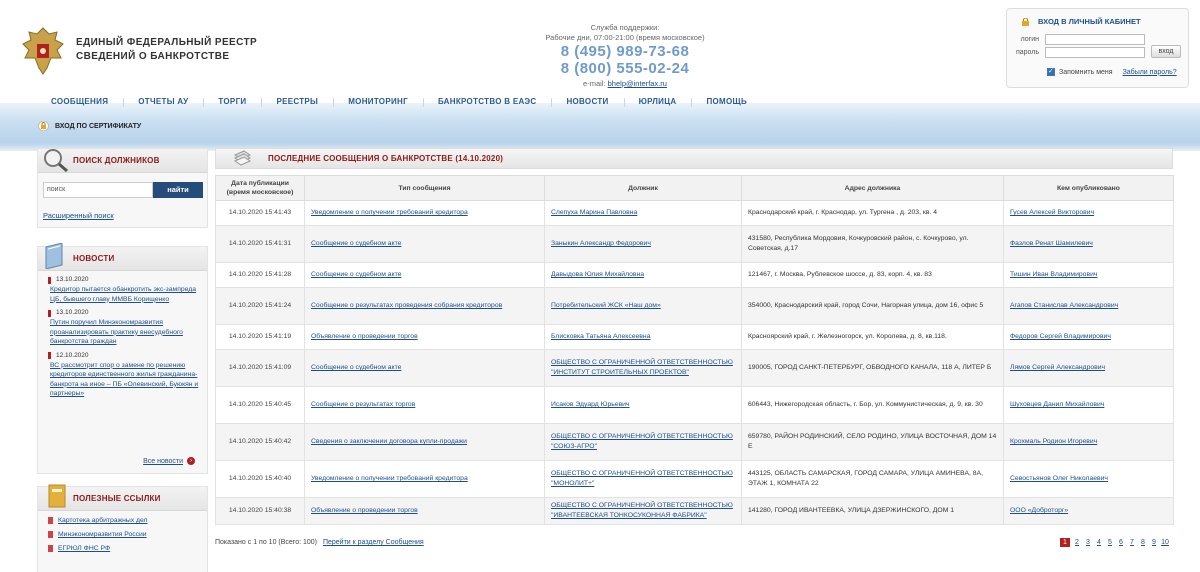 The height and width of the screenshot is (572, 1200). Describe the element at coordinates (1110, 542) in the screenshot. I see `page-link: 5` at that location.